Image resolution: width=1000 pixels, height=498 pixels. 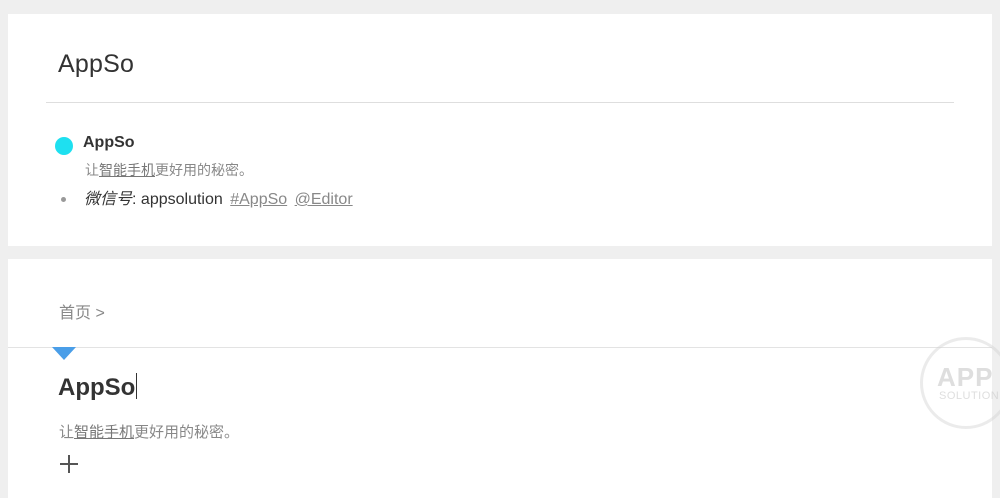 I want to click on watermark-main: APP, so click(x=965, y=377).